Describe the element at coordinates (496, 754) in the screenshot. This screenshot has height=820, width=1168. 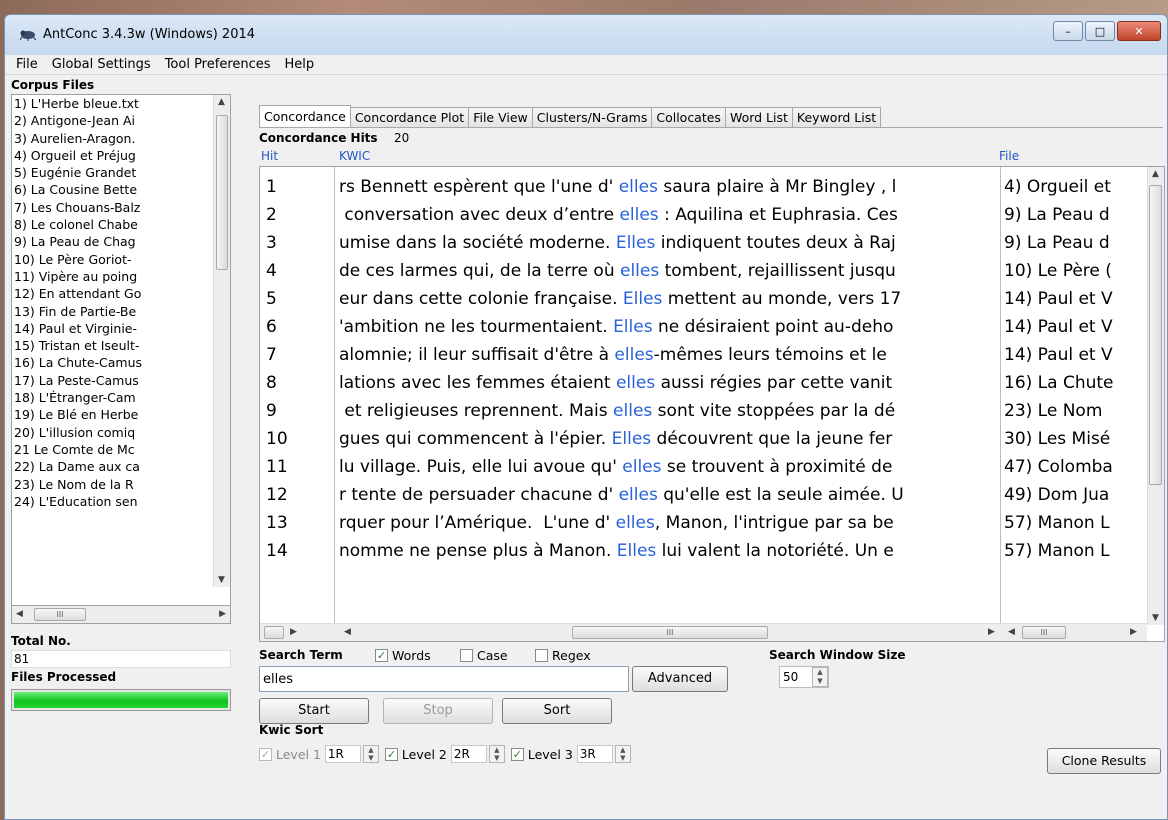
I see `level2-spinner-icon: ▲ ▼` at that location.